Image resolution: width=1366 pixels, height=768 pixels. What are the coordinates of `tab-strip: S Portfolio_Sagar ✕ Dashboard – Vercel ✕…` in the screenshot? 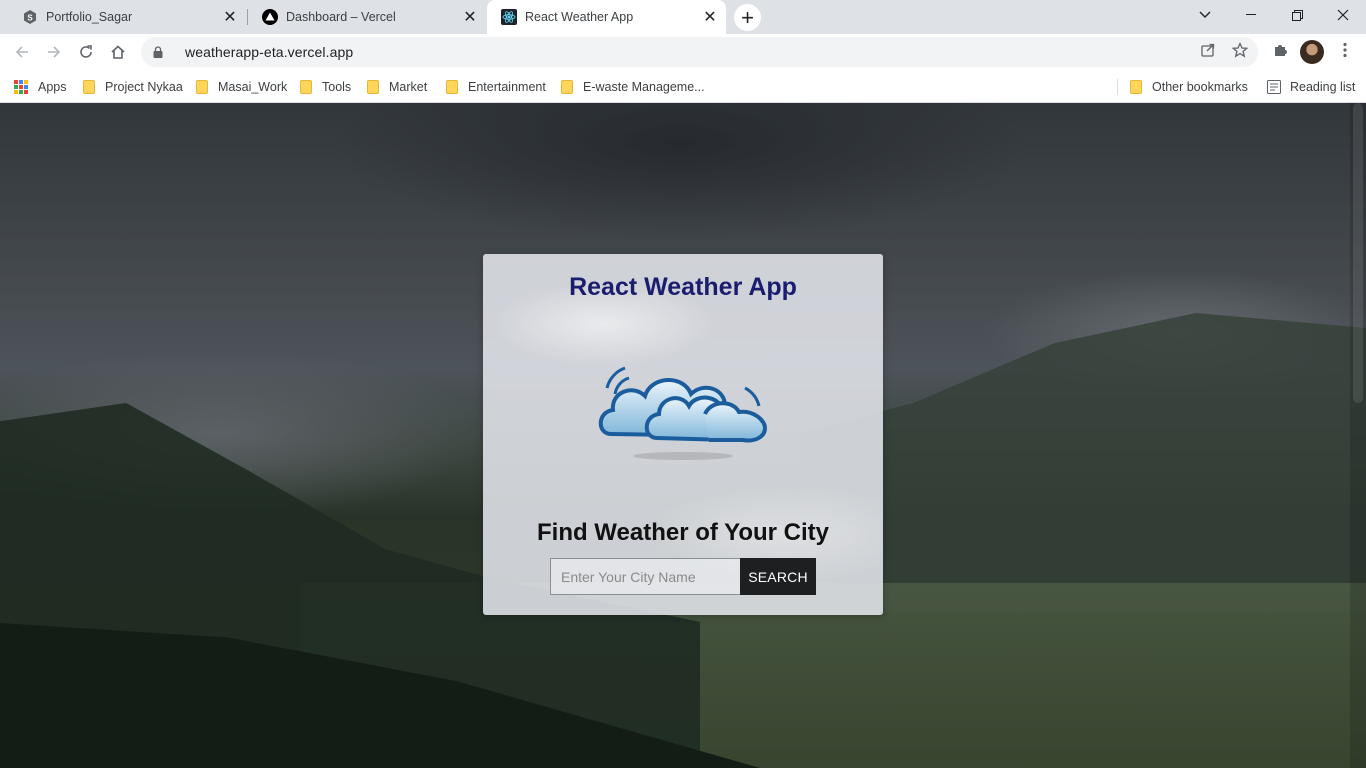 It's located at (683, 17).